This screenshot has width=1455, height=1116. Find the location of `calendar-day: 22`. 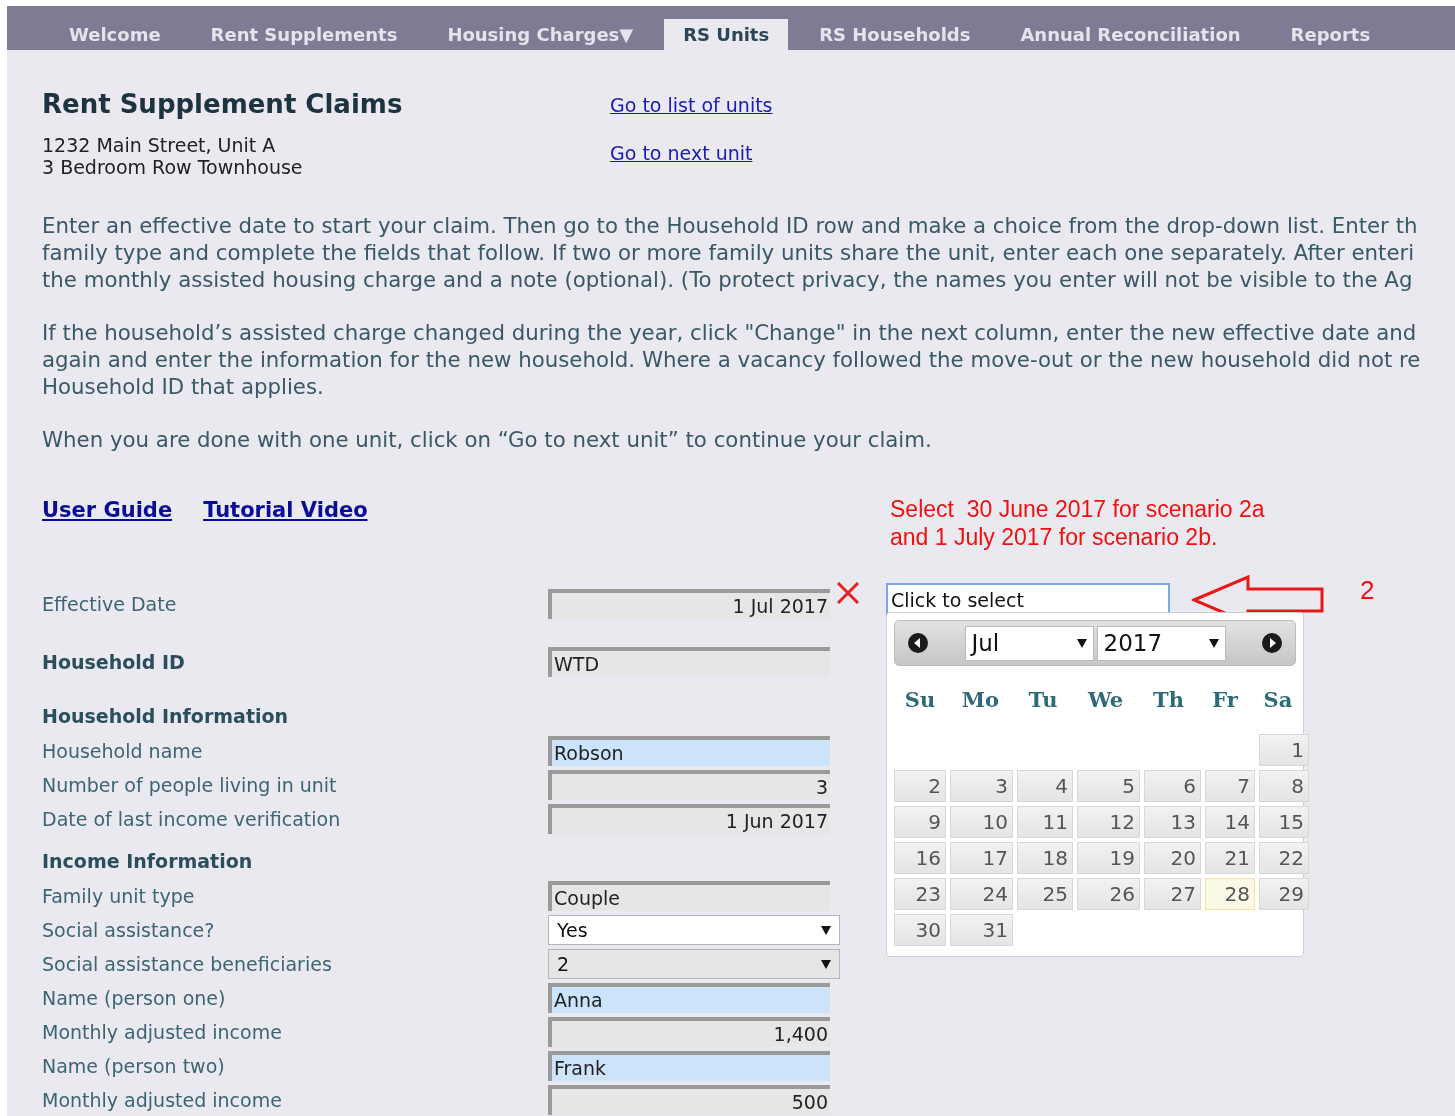

calendar-day: 22 is located at coordinates (1284, 857).